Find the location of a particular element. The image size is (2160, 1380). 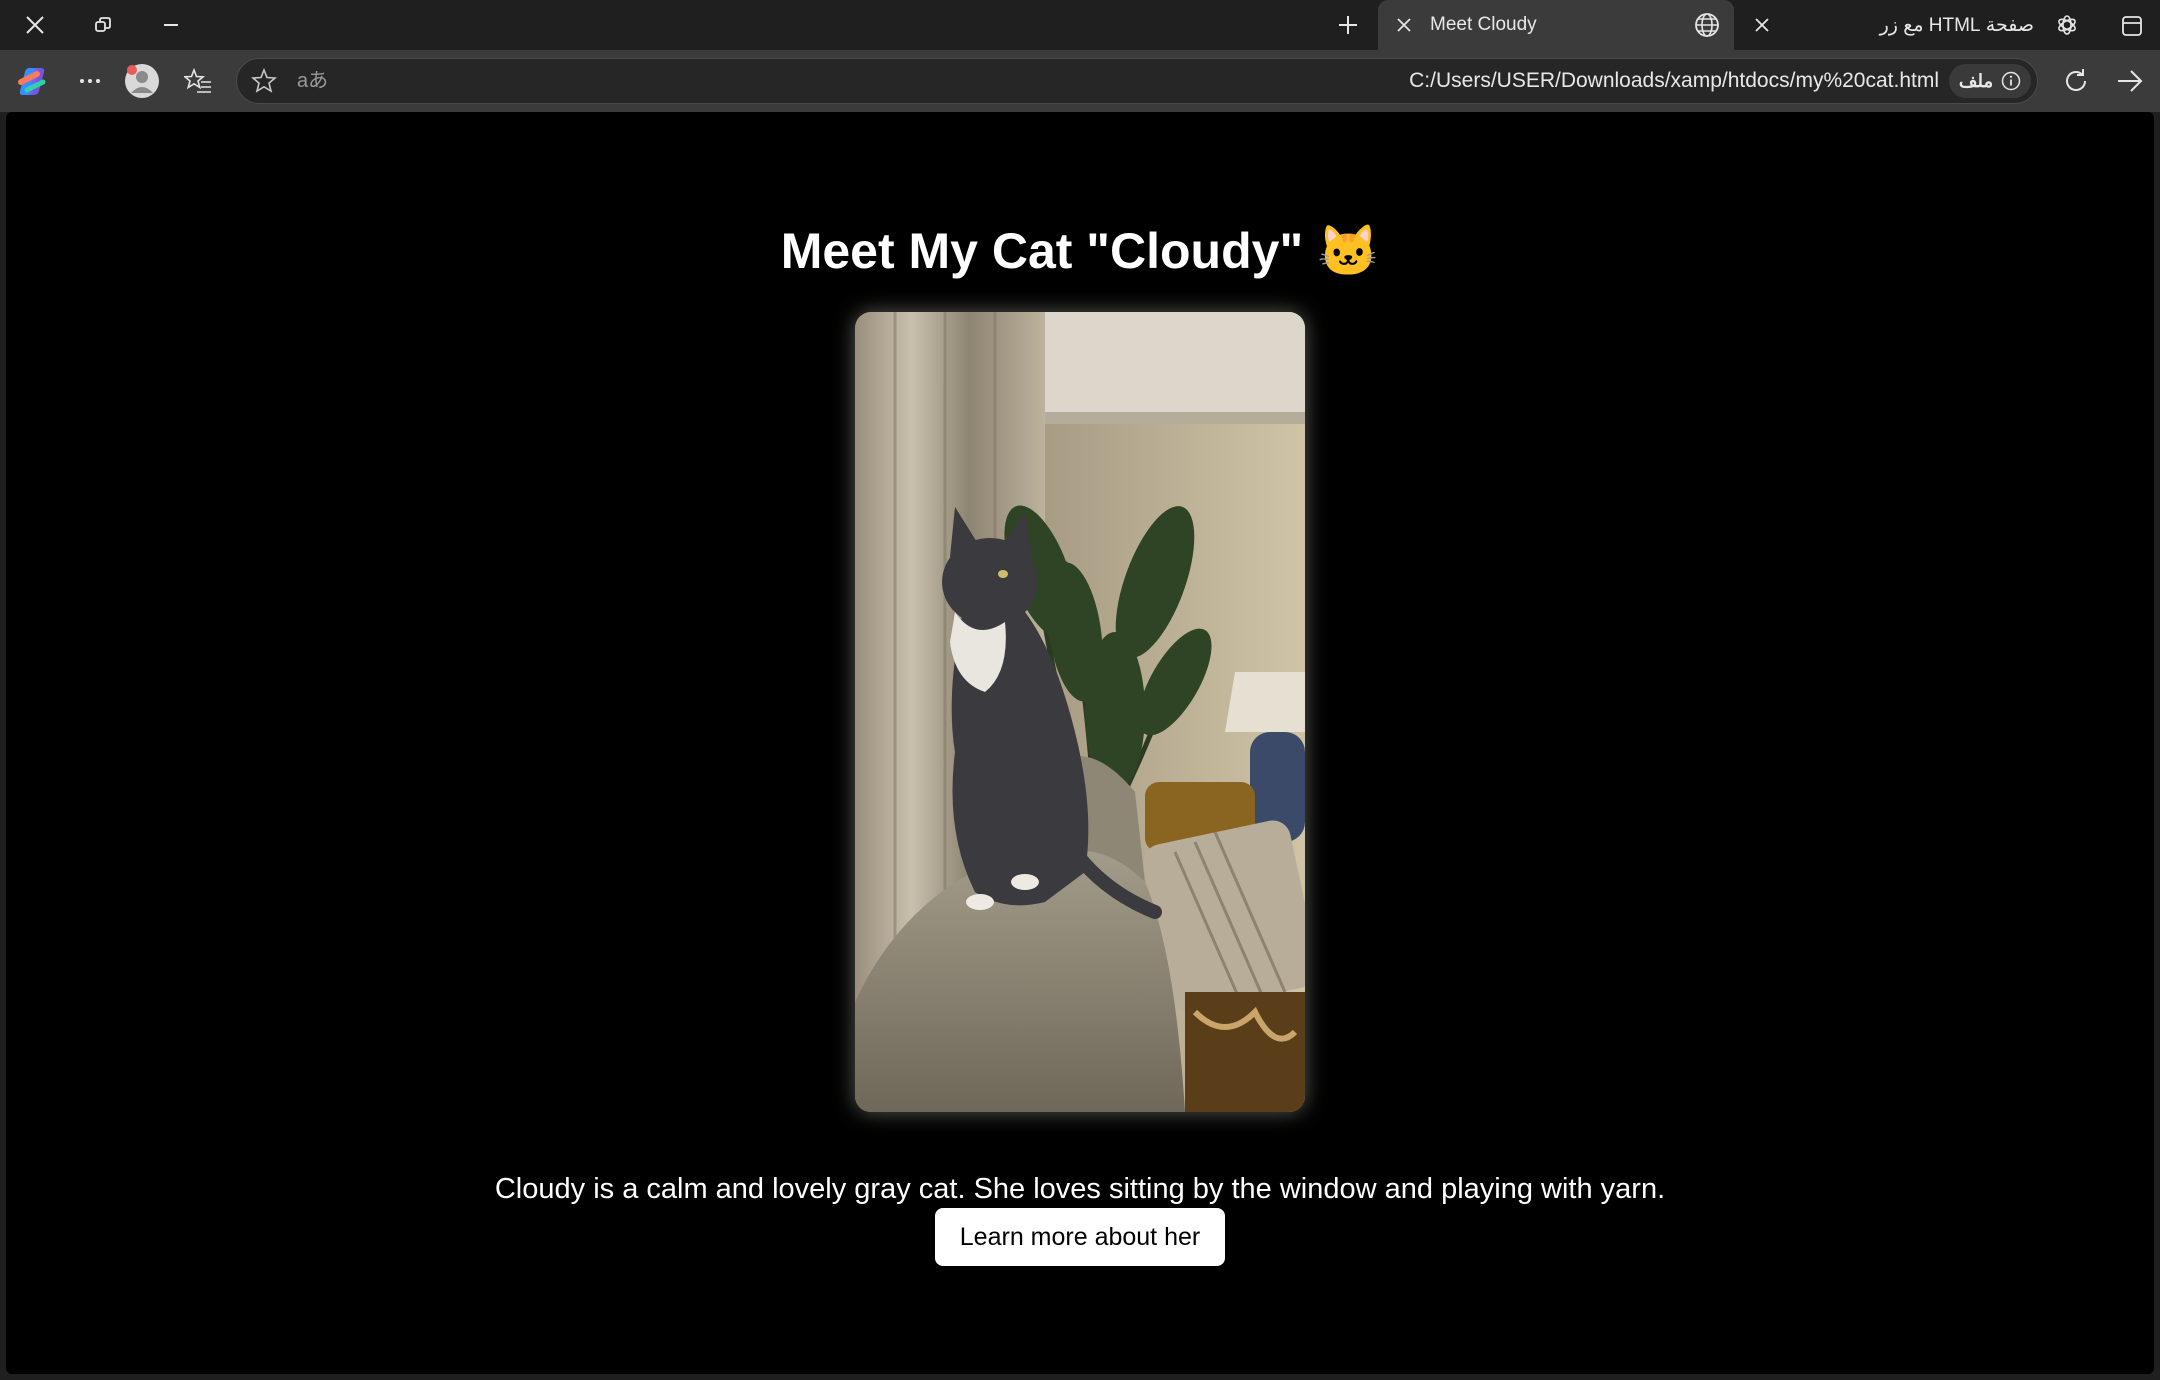

new-tab-button is located at coordinates (1348, 25).